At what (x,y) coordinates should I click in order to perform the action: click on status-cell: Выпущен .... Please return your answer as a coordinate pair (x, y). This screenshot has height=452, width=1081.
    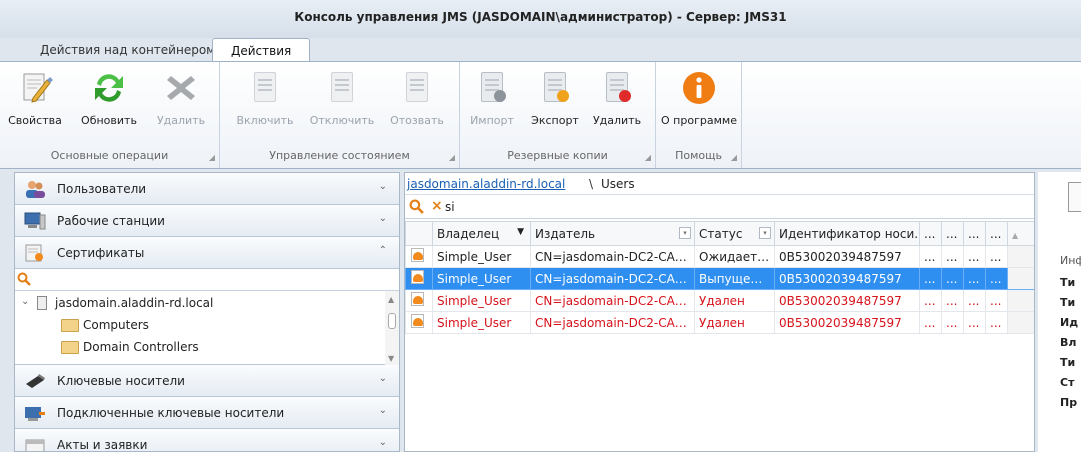
    Looking at the image, I should click on (734, 278).